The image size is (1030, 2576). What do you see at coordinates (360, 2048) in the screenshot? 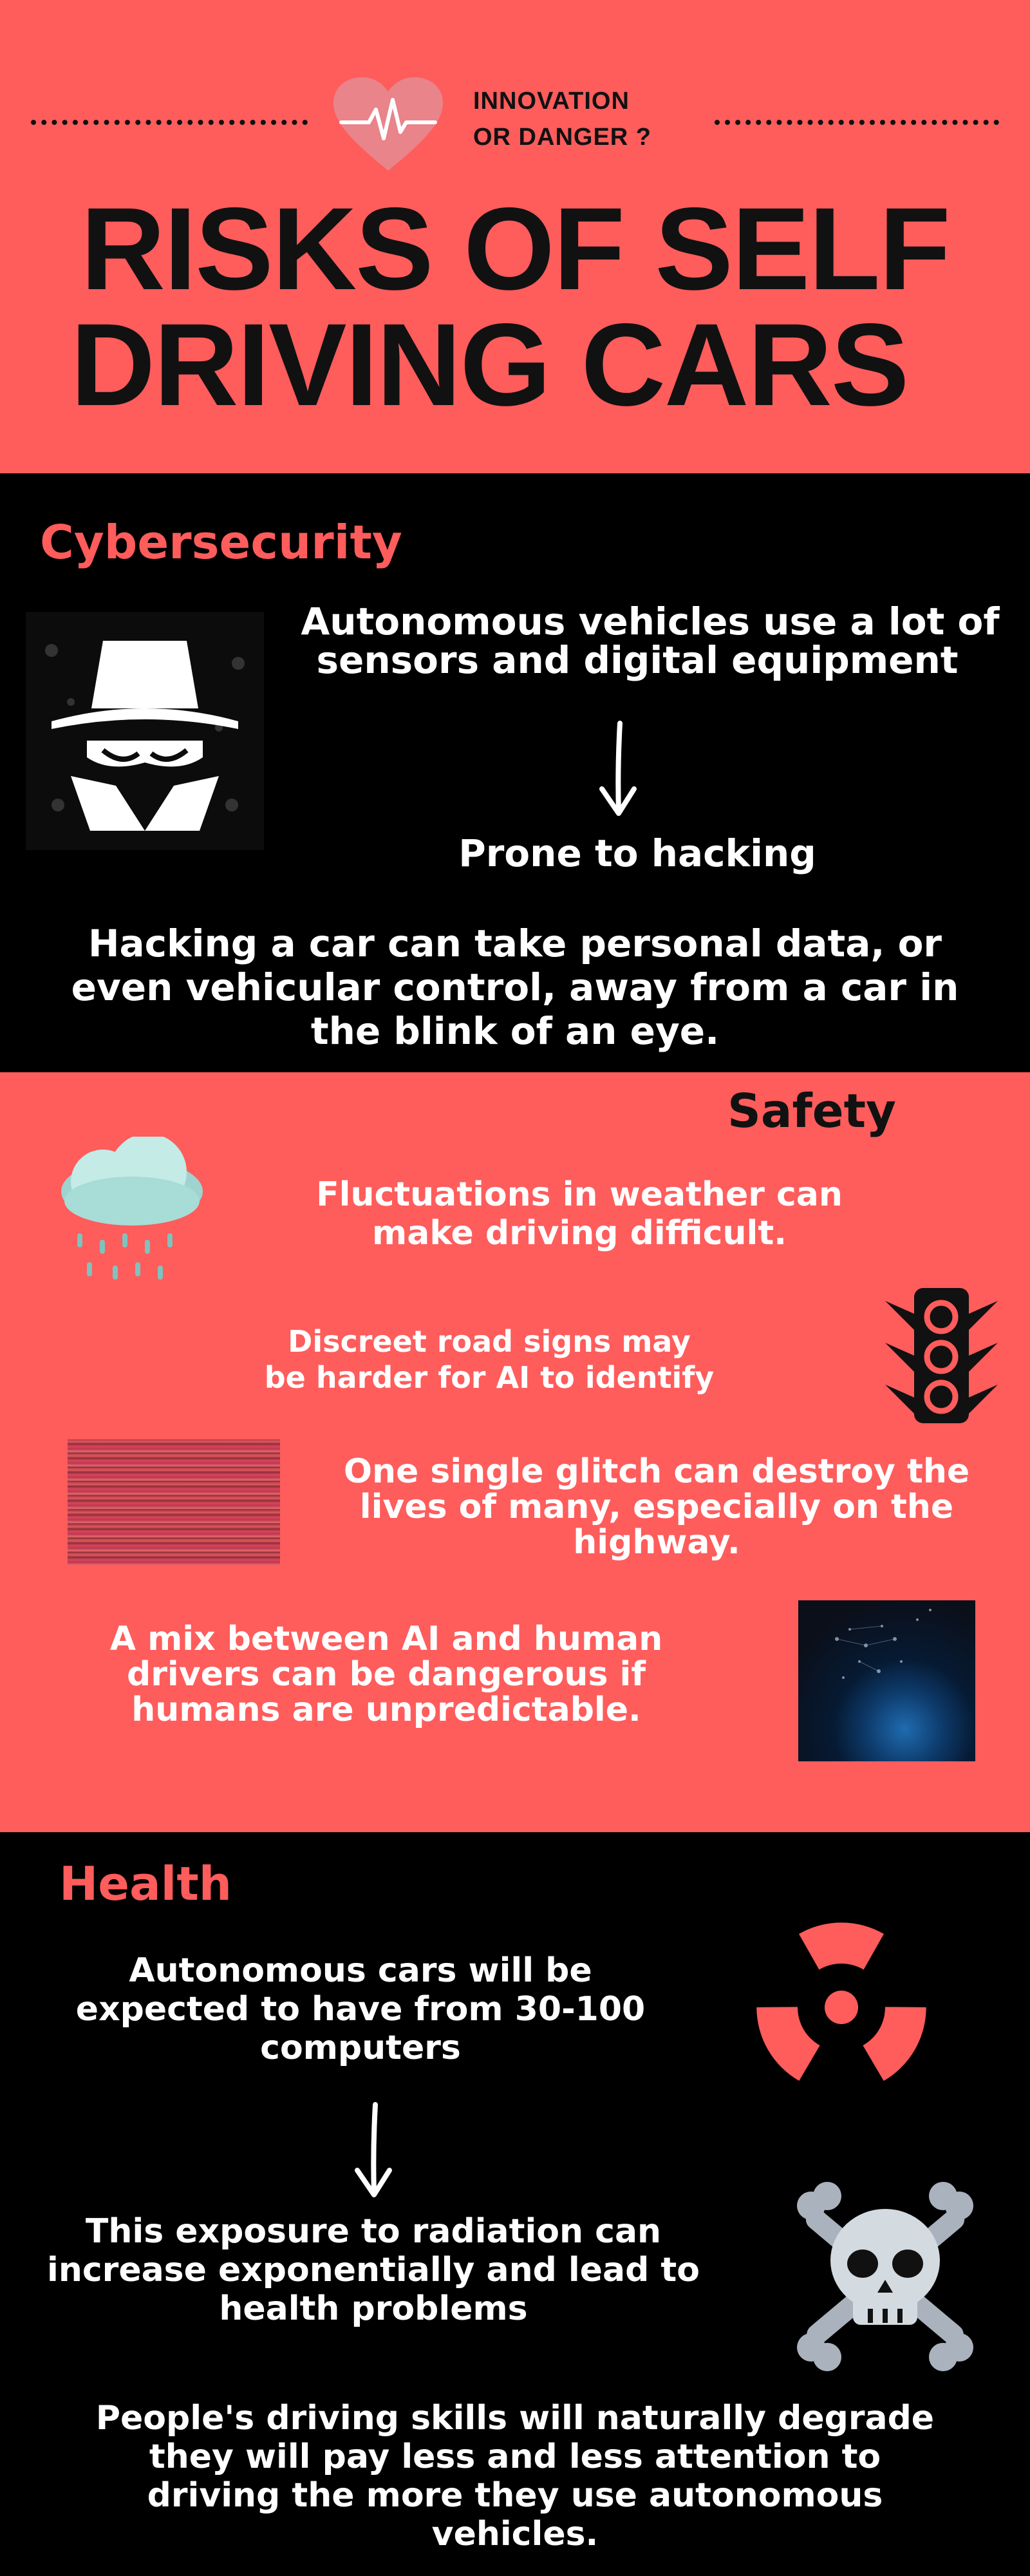
I see `computers-line-3: computers` at bounding box center [360, 2048].